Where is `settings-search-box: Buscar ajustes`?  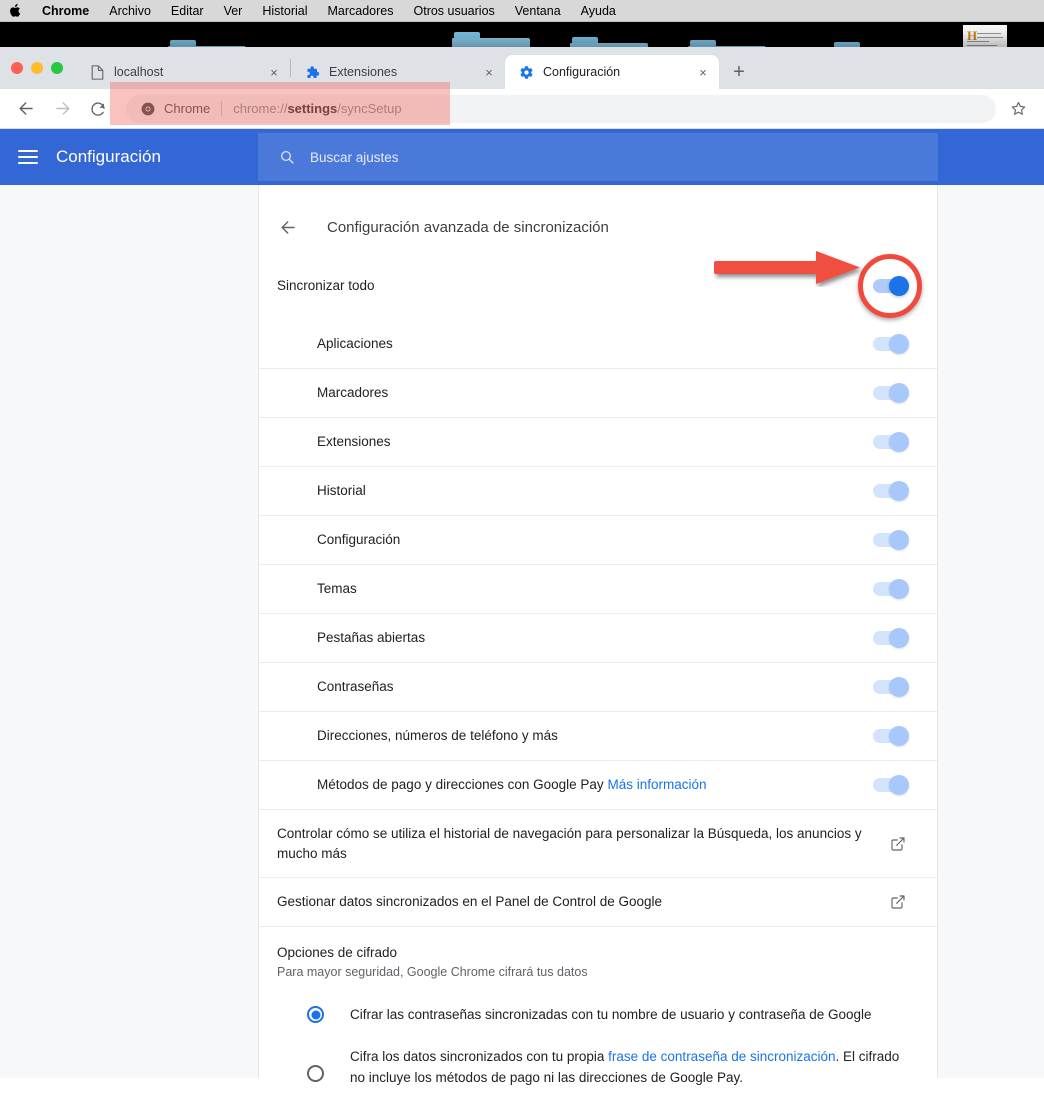 settings-search-box: Buscar ajustes is located at coordinates (598, 157).